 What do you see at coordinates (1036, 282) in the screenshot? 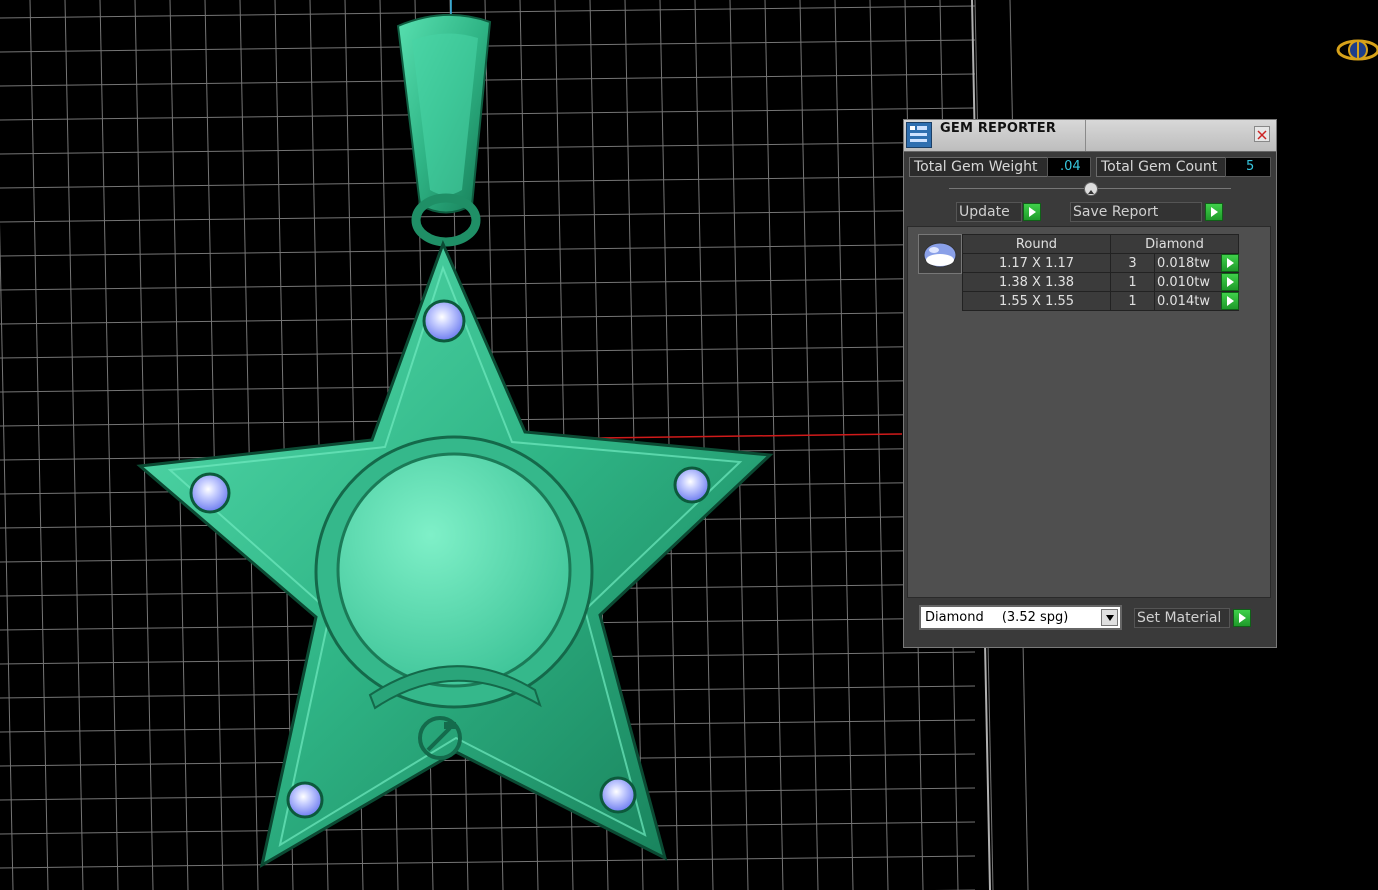
I see `gem-size: 1.38 X 1.38` at bounding box center [1036, 282].